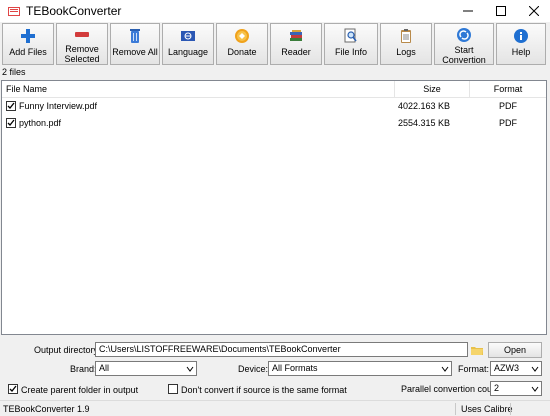 The width and height of the screenshot is (550, 416). What do you see at coordinates (295, 368) in the screenshot?
I see `device-value: All Formats` at bounding box center [295, 368].